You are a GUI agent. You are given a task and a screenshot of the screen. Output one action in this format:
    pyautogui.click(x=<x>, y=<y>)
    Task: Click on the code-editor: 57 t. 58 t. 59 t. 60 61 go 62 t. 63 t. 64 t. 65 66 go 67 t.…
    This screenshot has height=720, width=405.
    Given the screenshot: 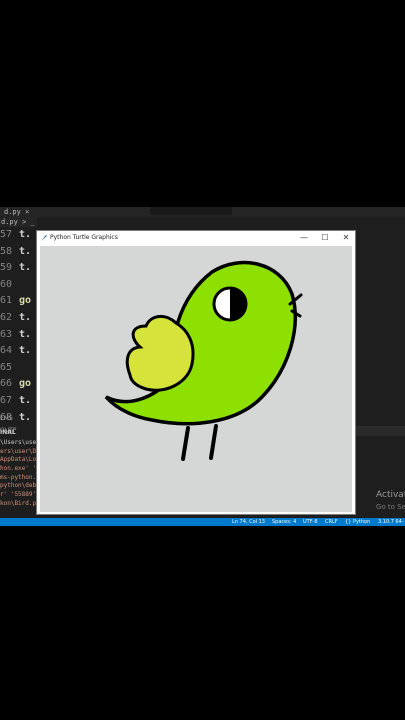 What is the action you would take?
    pyautogui.click(x=20, y=328)
    